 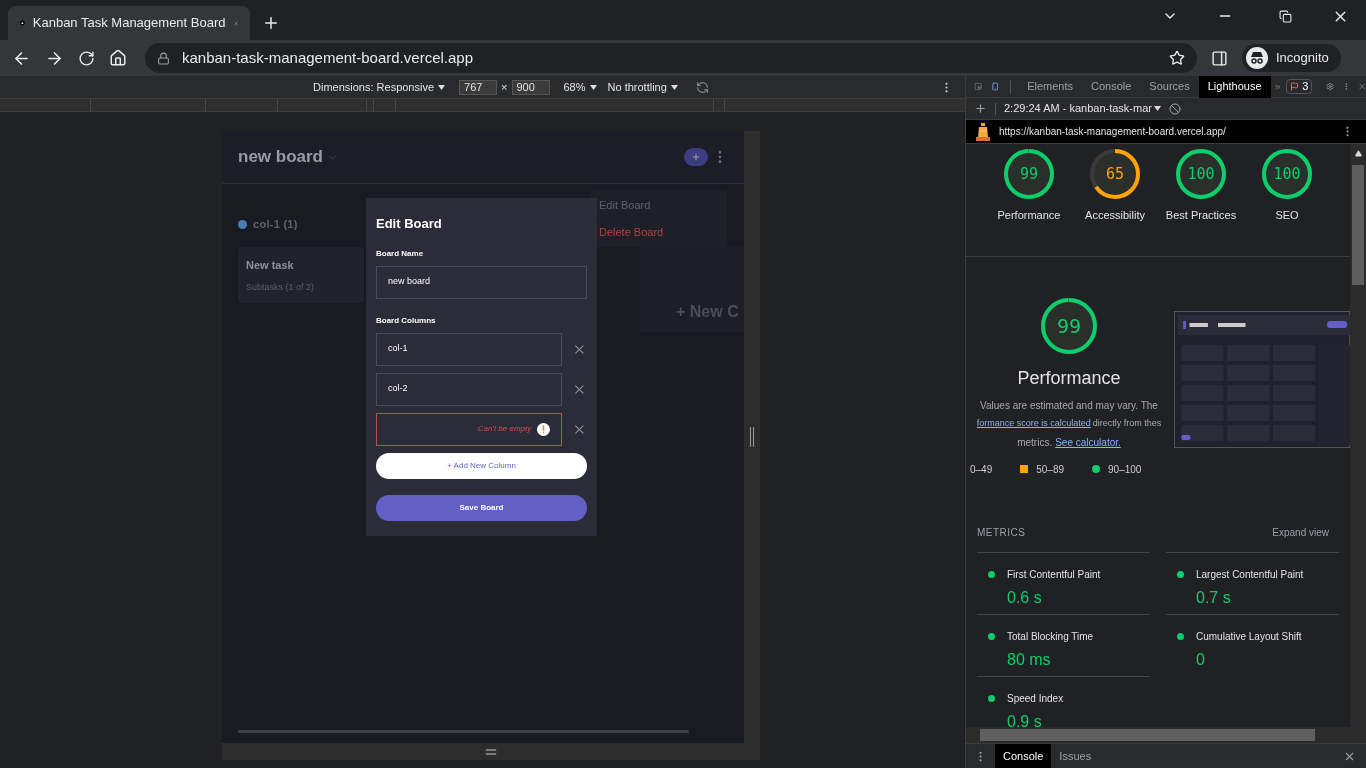 What do you see at coordinates (1305, 87) in the screenshot?
I see `issues-count: 3` at bounding box center [1305, 87].